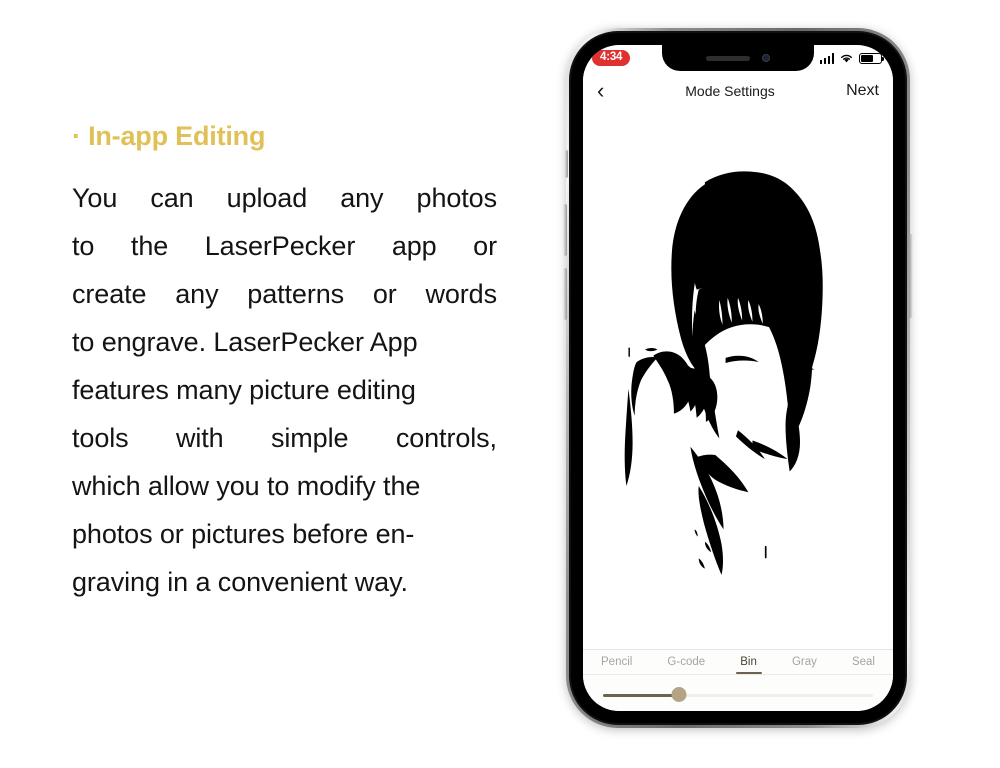  I want to click on tool-panel: Pencil G-code Bin Gray Seal, so click(738, 680).